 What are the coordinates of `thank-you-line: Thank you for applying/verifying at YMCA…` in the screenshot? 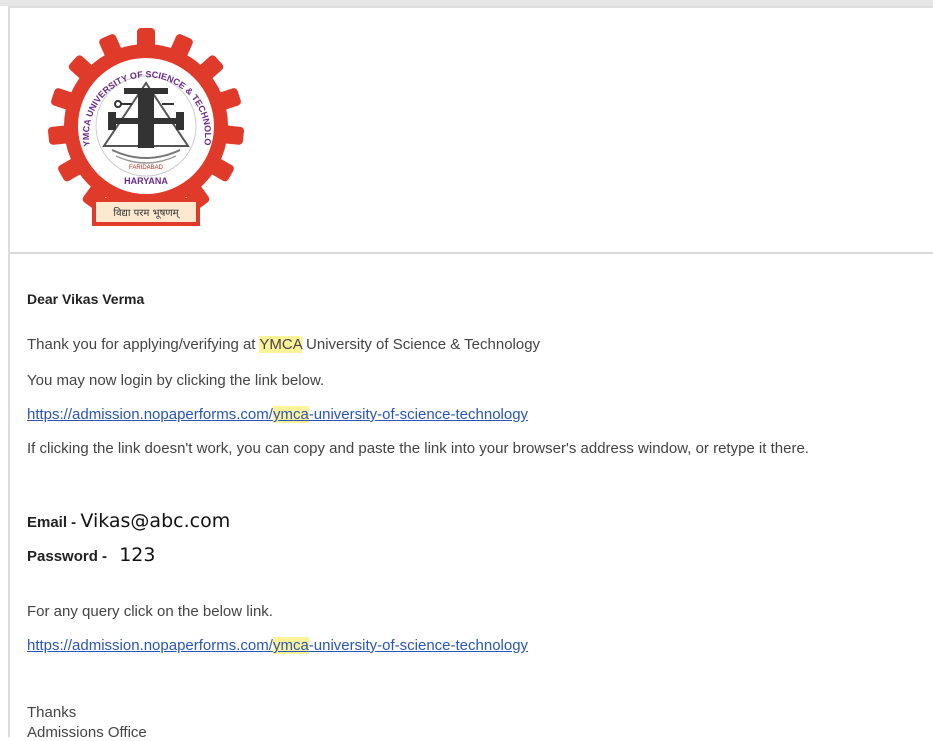 It's located at (284, 344).